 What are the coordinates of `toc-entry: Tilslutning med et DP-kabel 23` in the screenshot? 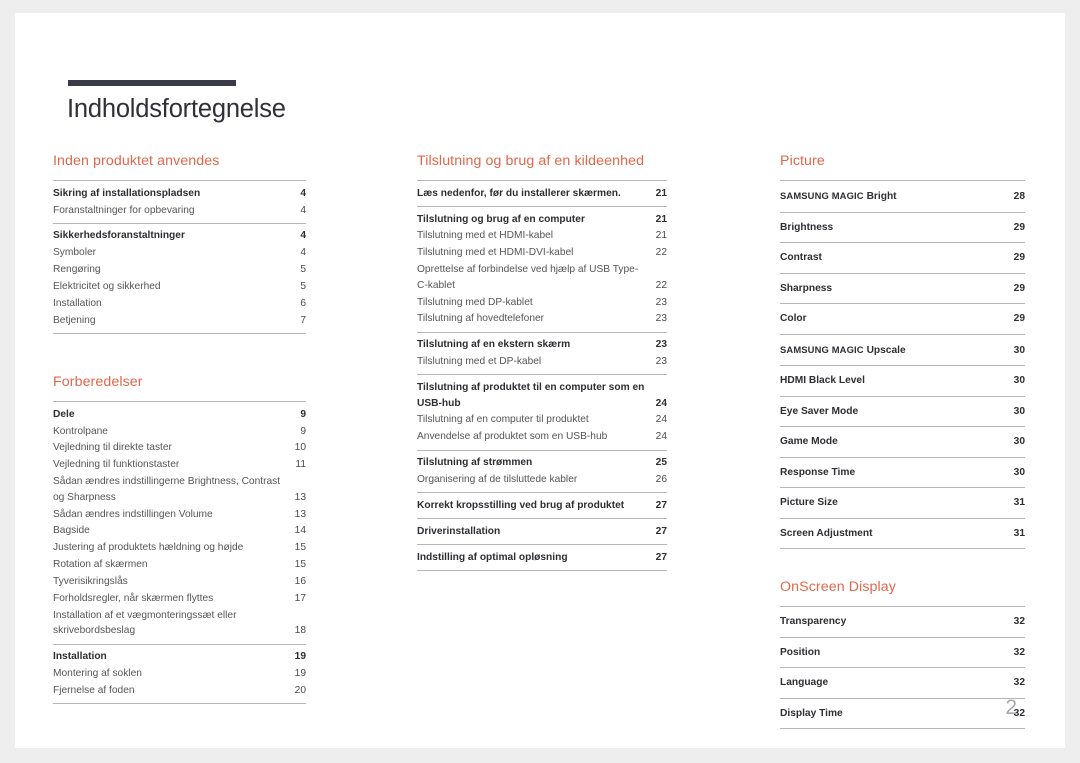 It's located at (542, 362).